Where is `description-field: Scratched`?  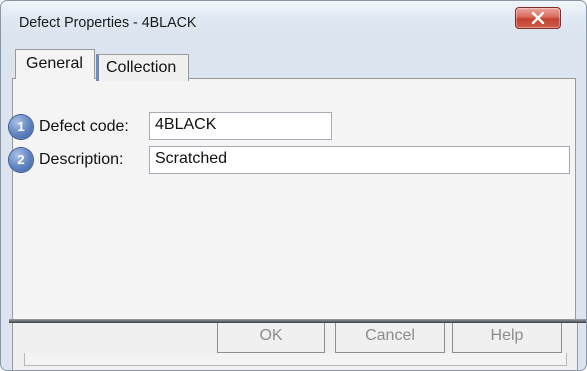 description-field: Scratched is located at coordinates (359, 160).